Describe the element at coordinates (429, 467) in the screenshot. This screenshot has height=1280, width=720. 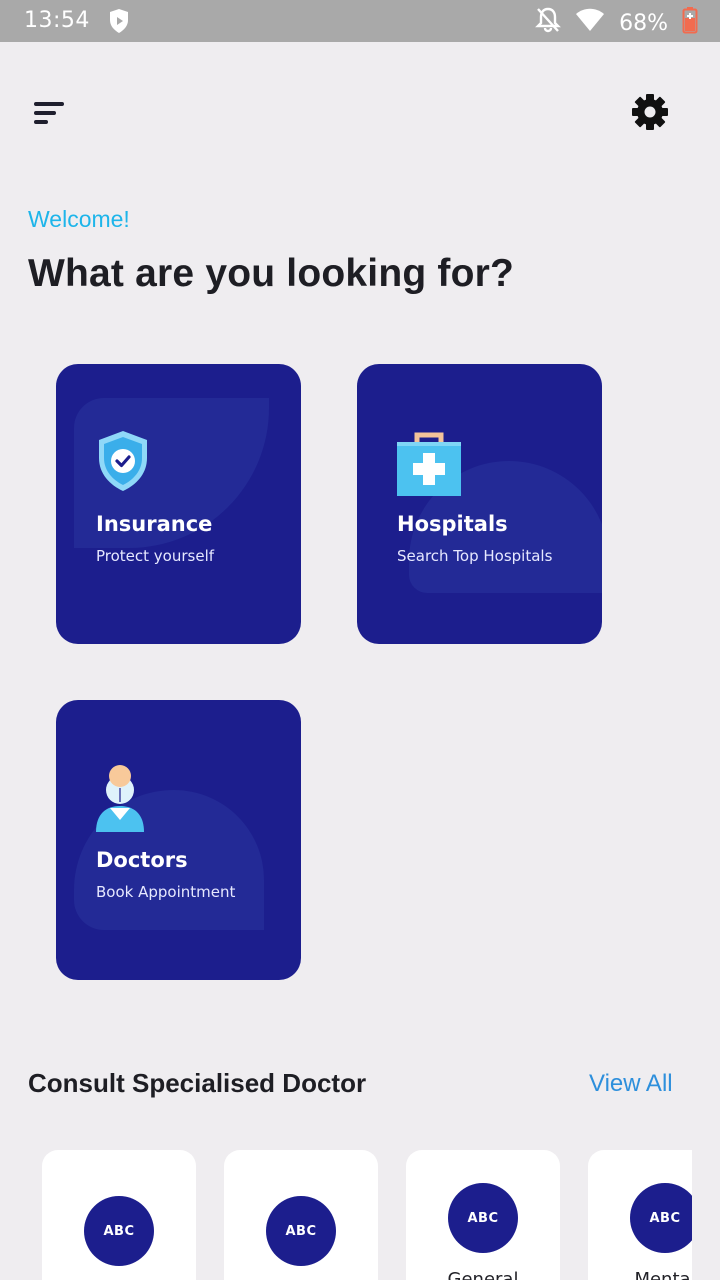
I see `medical-kit-icon` at that location.